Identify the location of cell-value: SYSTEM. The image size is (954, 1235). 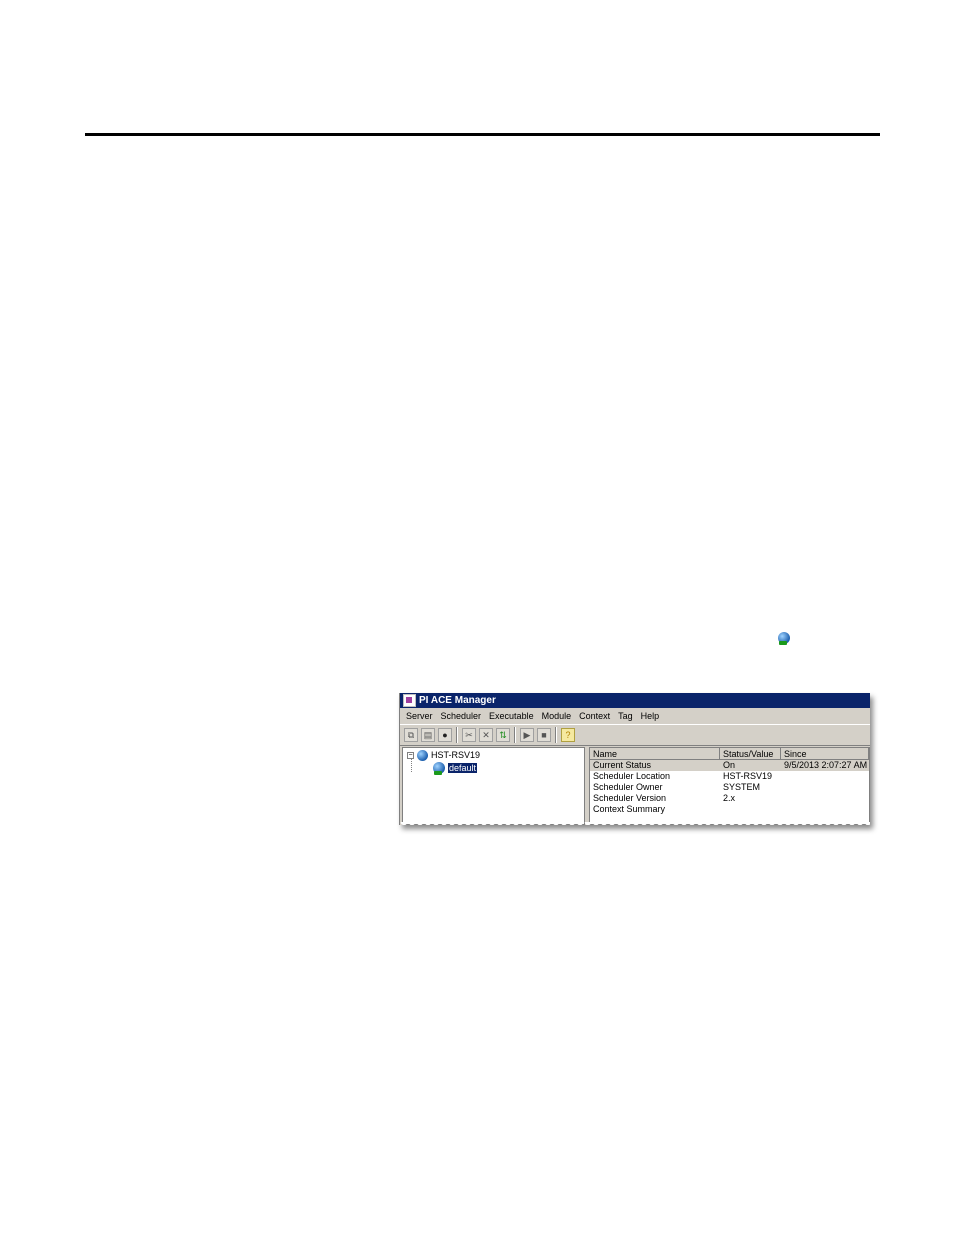
(742, 787).